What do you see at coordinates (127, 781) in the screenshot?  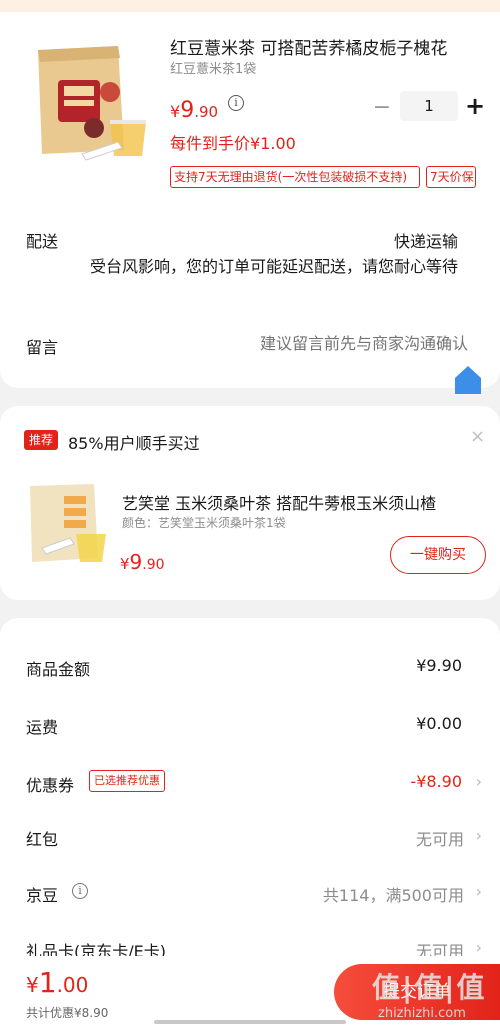 I see `coupon-selected-tag: 已选推荐优惠` at bounding box center [127, 781].